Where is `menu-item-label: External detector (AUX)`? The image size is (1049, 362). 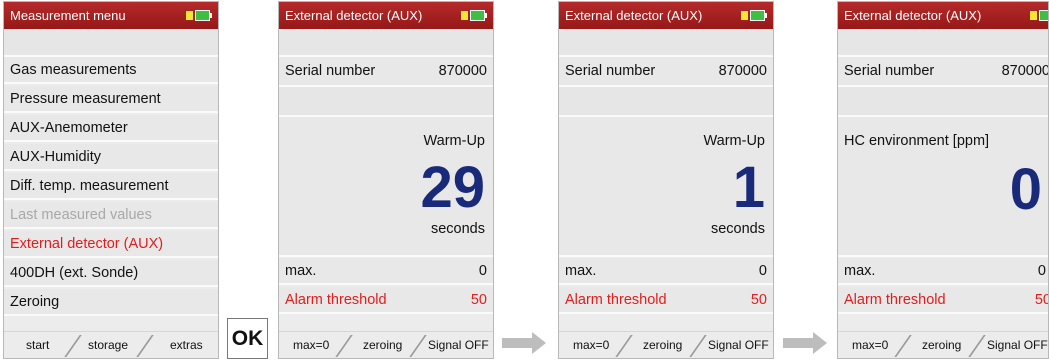 menu-item-label: External detector (AUX) is located at coordinates (87, 244).